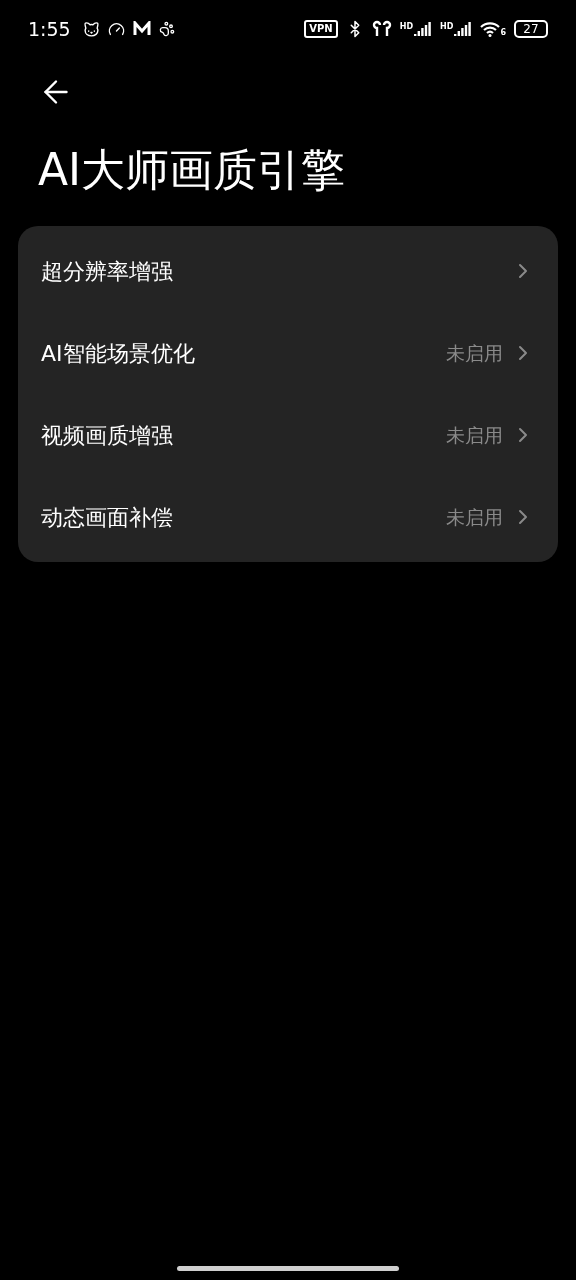 The height and width of the screenshot is (1280, 576). I want to click on vpn-badge: VPN, so click(321, 29).